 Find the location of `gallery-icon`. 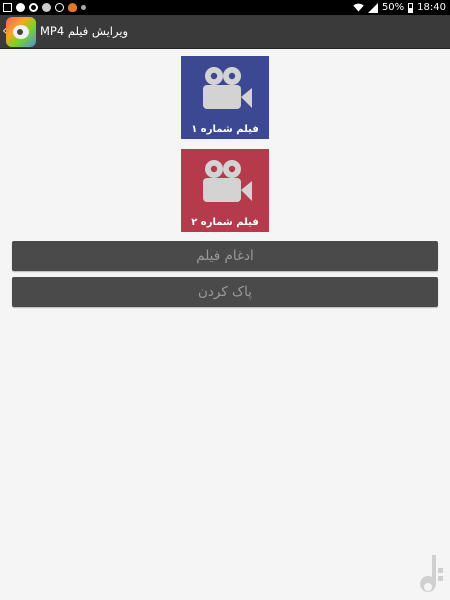

gallery-icon is located at coordinates (7, 7).